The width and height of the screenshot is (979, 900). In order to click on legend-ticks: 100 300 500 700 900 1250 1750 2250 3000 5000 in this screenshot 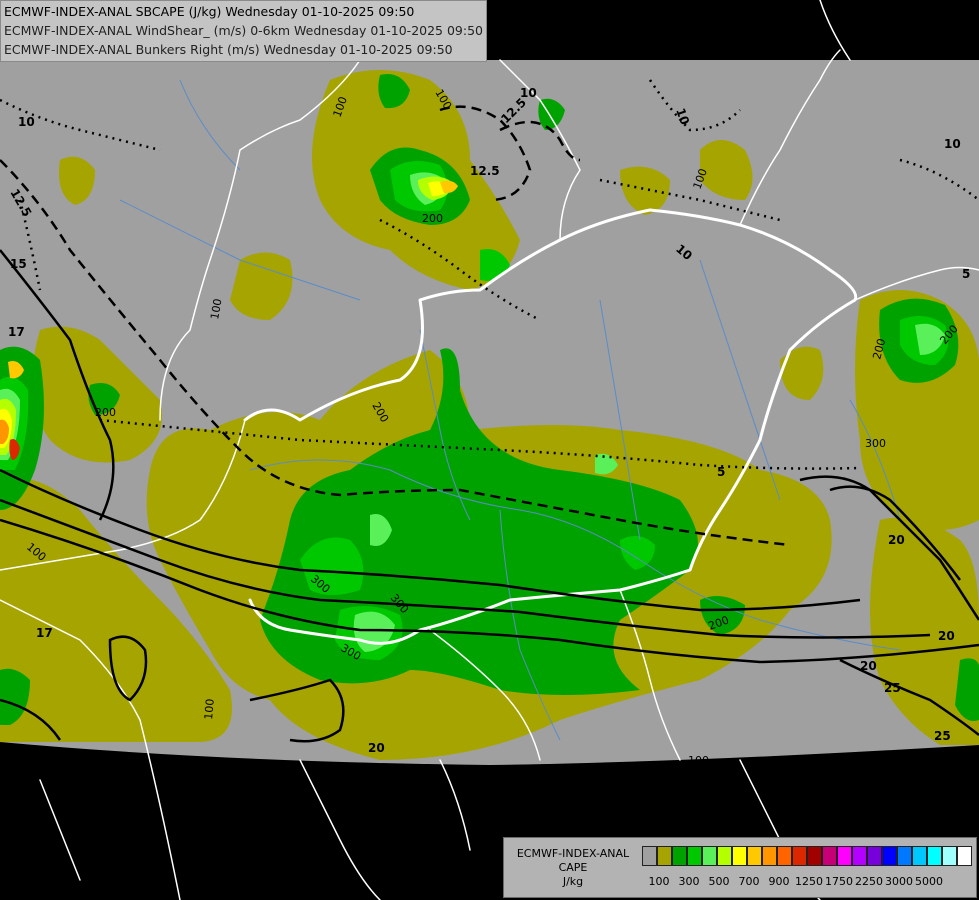, I will do `click(807, 882)`.